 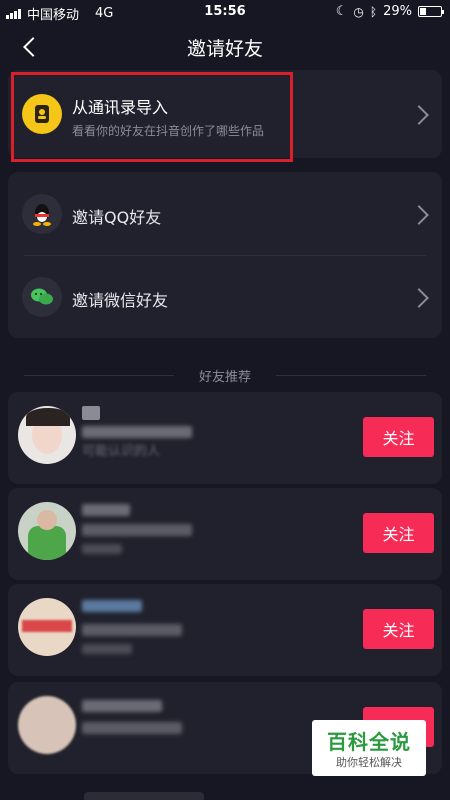 I want to click on watermark-title: 百科全说, so click(x=369, y=742).